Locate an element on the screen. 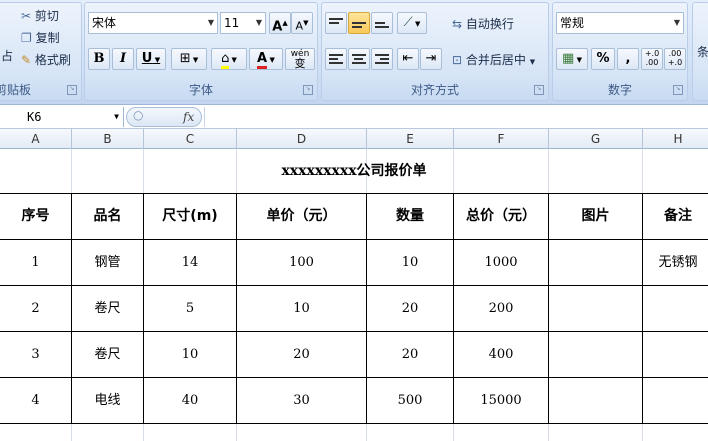 This screenshot has height=441, width=708. gridline is located at coordinates (236, 432).